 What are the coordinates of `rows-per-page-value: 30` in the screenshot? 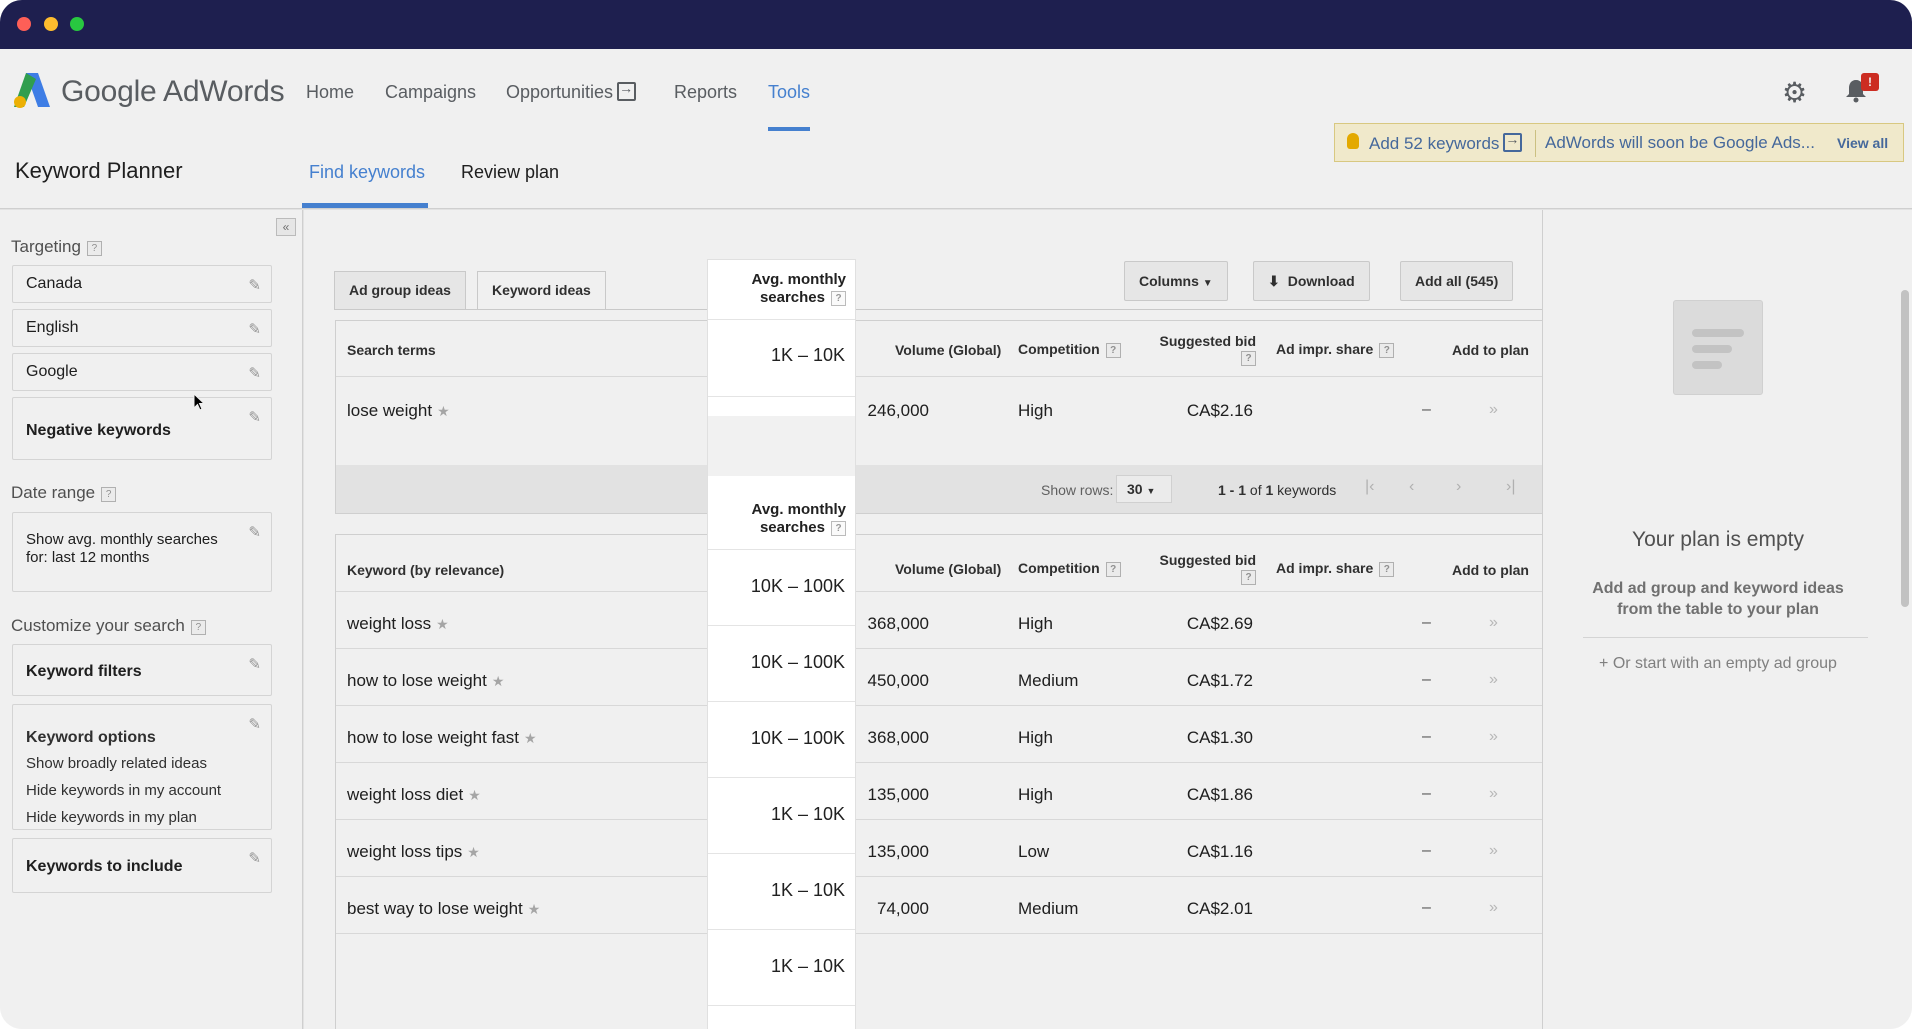 It's located at (1135, 489).